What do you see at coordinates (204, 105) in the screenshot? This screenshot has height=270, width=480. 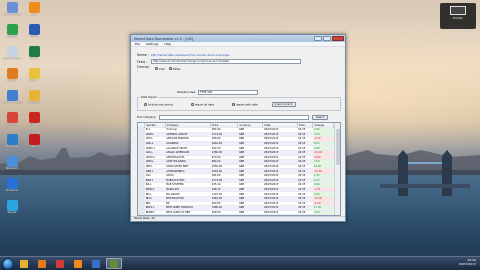 I see `radio-all-label: Import all data` at bounding box center [204, 105].